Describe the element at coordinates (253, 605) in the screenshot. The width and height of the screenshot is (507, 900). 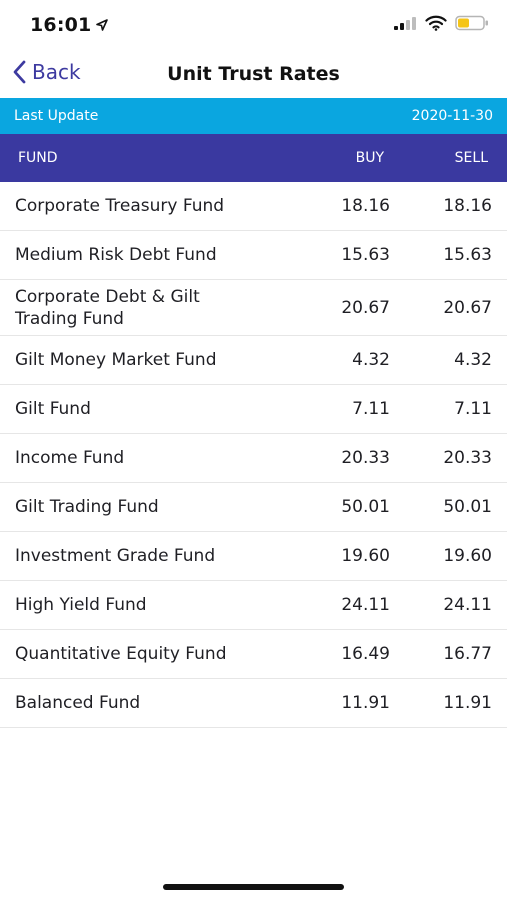
I see `table-row: High Yield Fund 24.11 24.11` at that location.